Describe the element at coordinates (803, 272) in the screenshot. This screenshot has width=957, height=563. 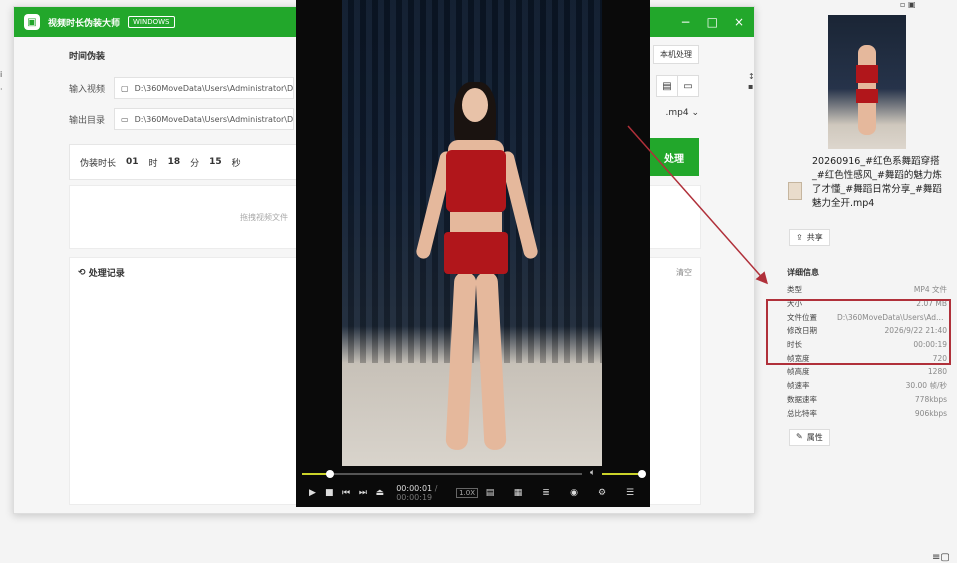
I see `details-title: 详细信息` at that location.